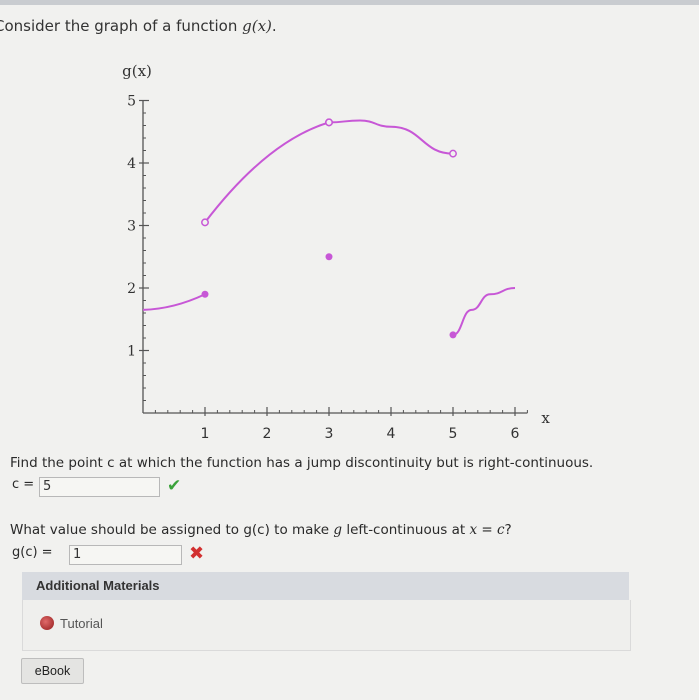  I want to click on y-tick-label: 2, so click(131, 289).